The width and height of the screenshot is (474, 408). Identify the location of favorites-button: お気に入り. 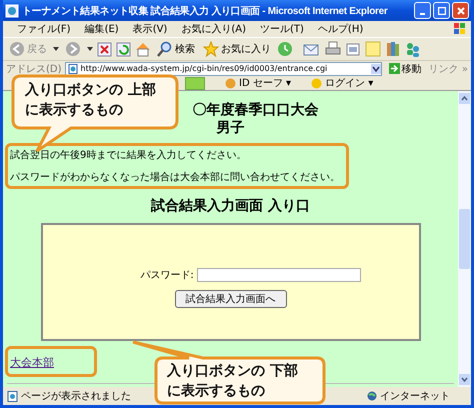
(237, 49).